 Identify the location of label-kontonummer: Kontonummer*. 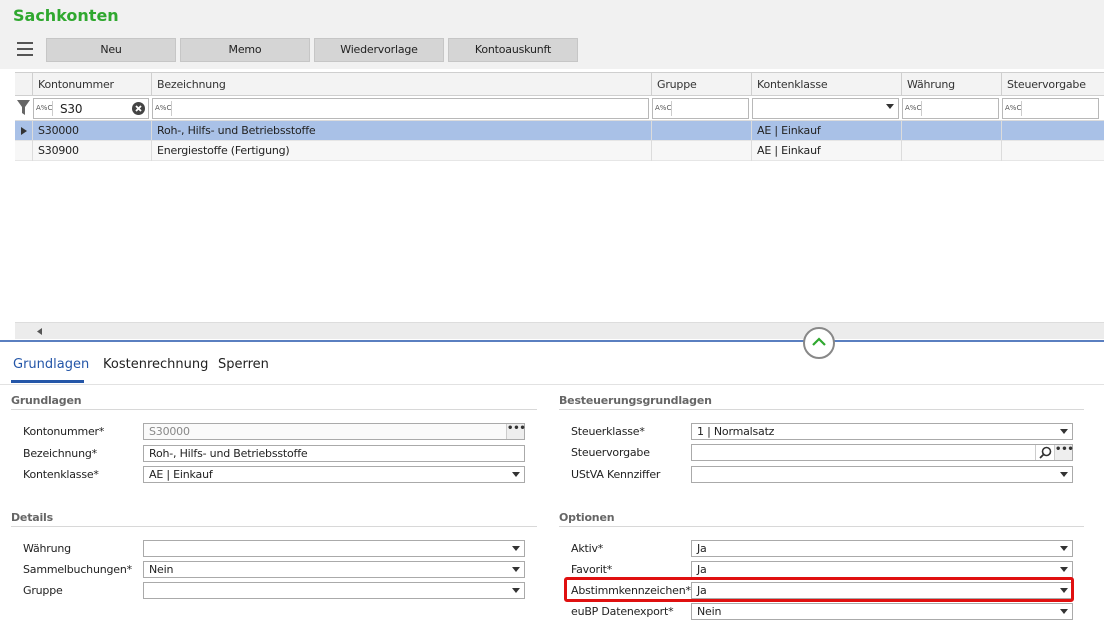
(64, 431).